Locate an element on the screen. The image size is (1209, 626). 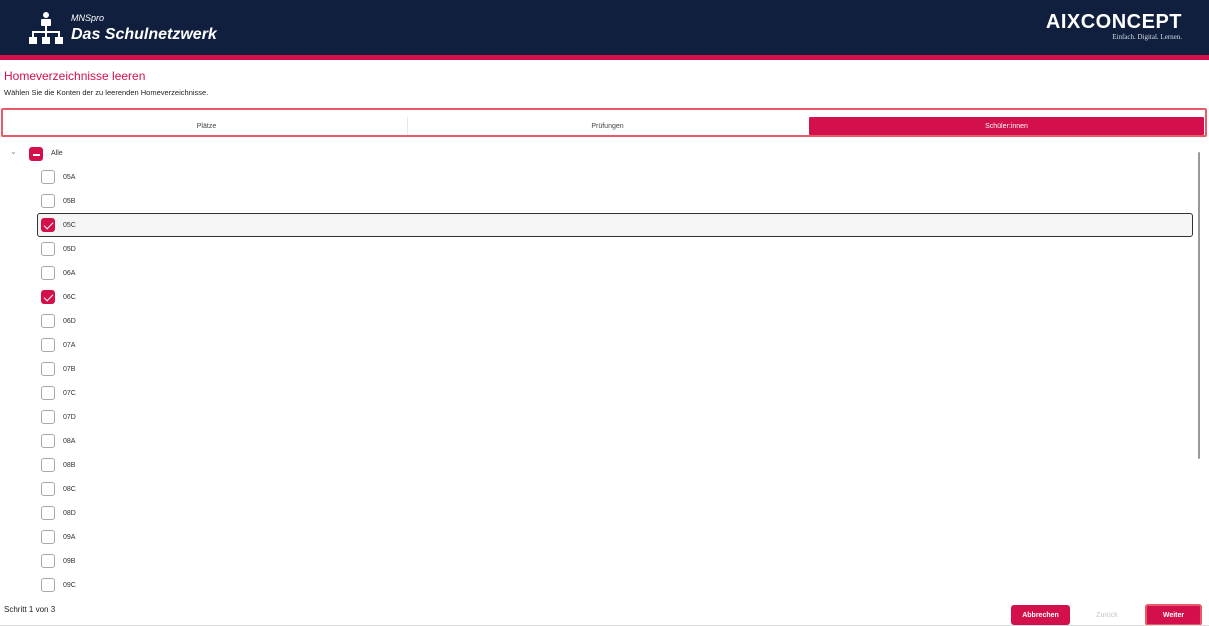
checkbox-all is located at coordinates (36, 154).